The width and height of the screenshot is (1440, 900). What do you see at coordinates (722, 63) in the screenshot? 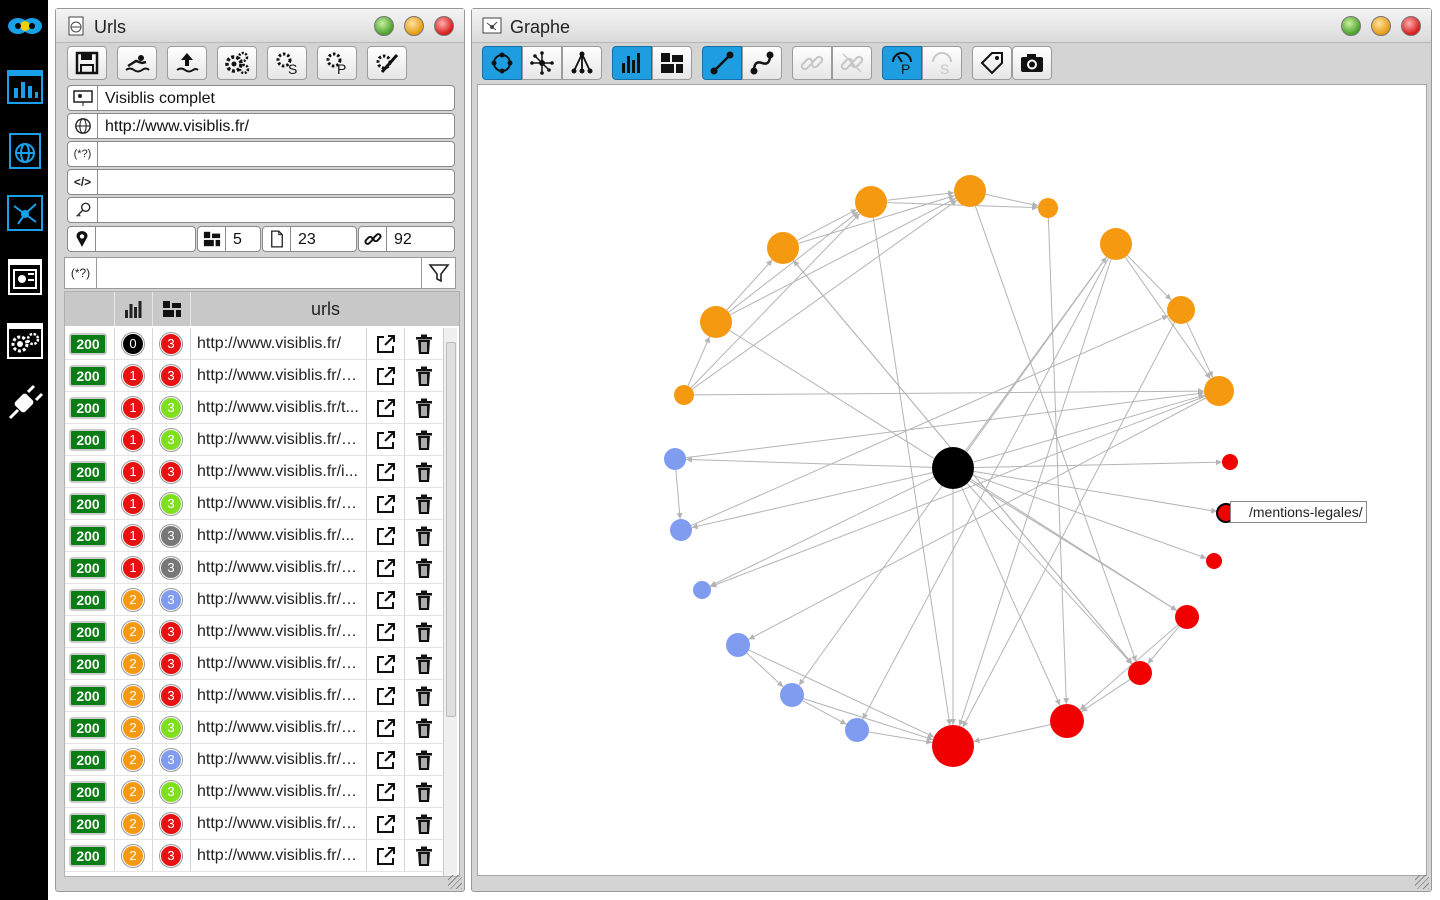
I see `straight-edges-button` at bounding box center [722, 63].